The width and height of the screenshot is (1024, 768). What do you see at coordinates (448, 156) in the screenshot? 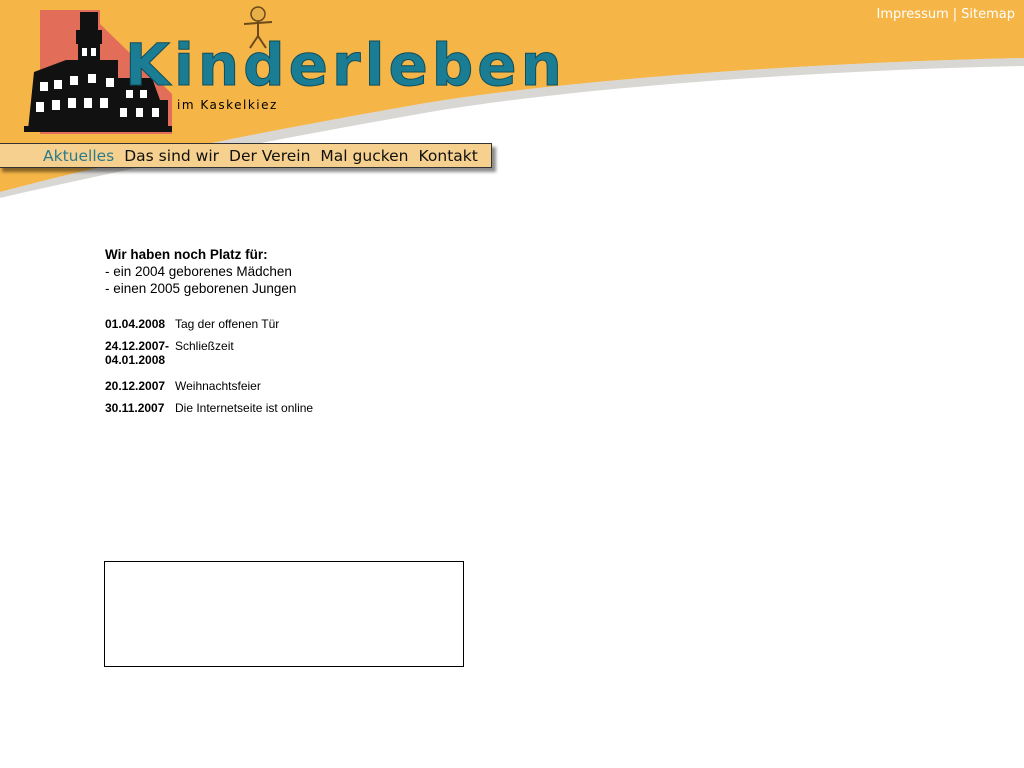
I see `nav-item-kontakt: Kontakt` at bounding box center [448, 156].